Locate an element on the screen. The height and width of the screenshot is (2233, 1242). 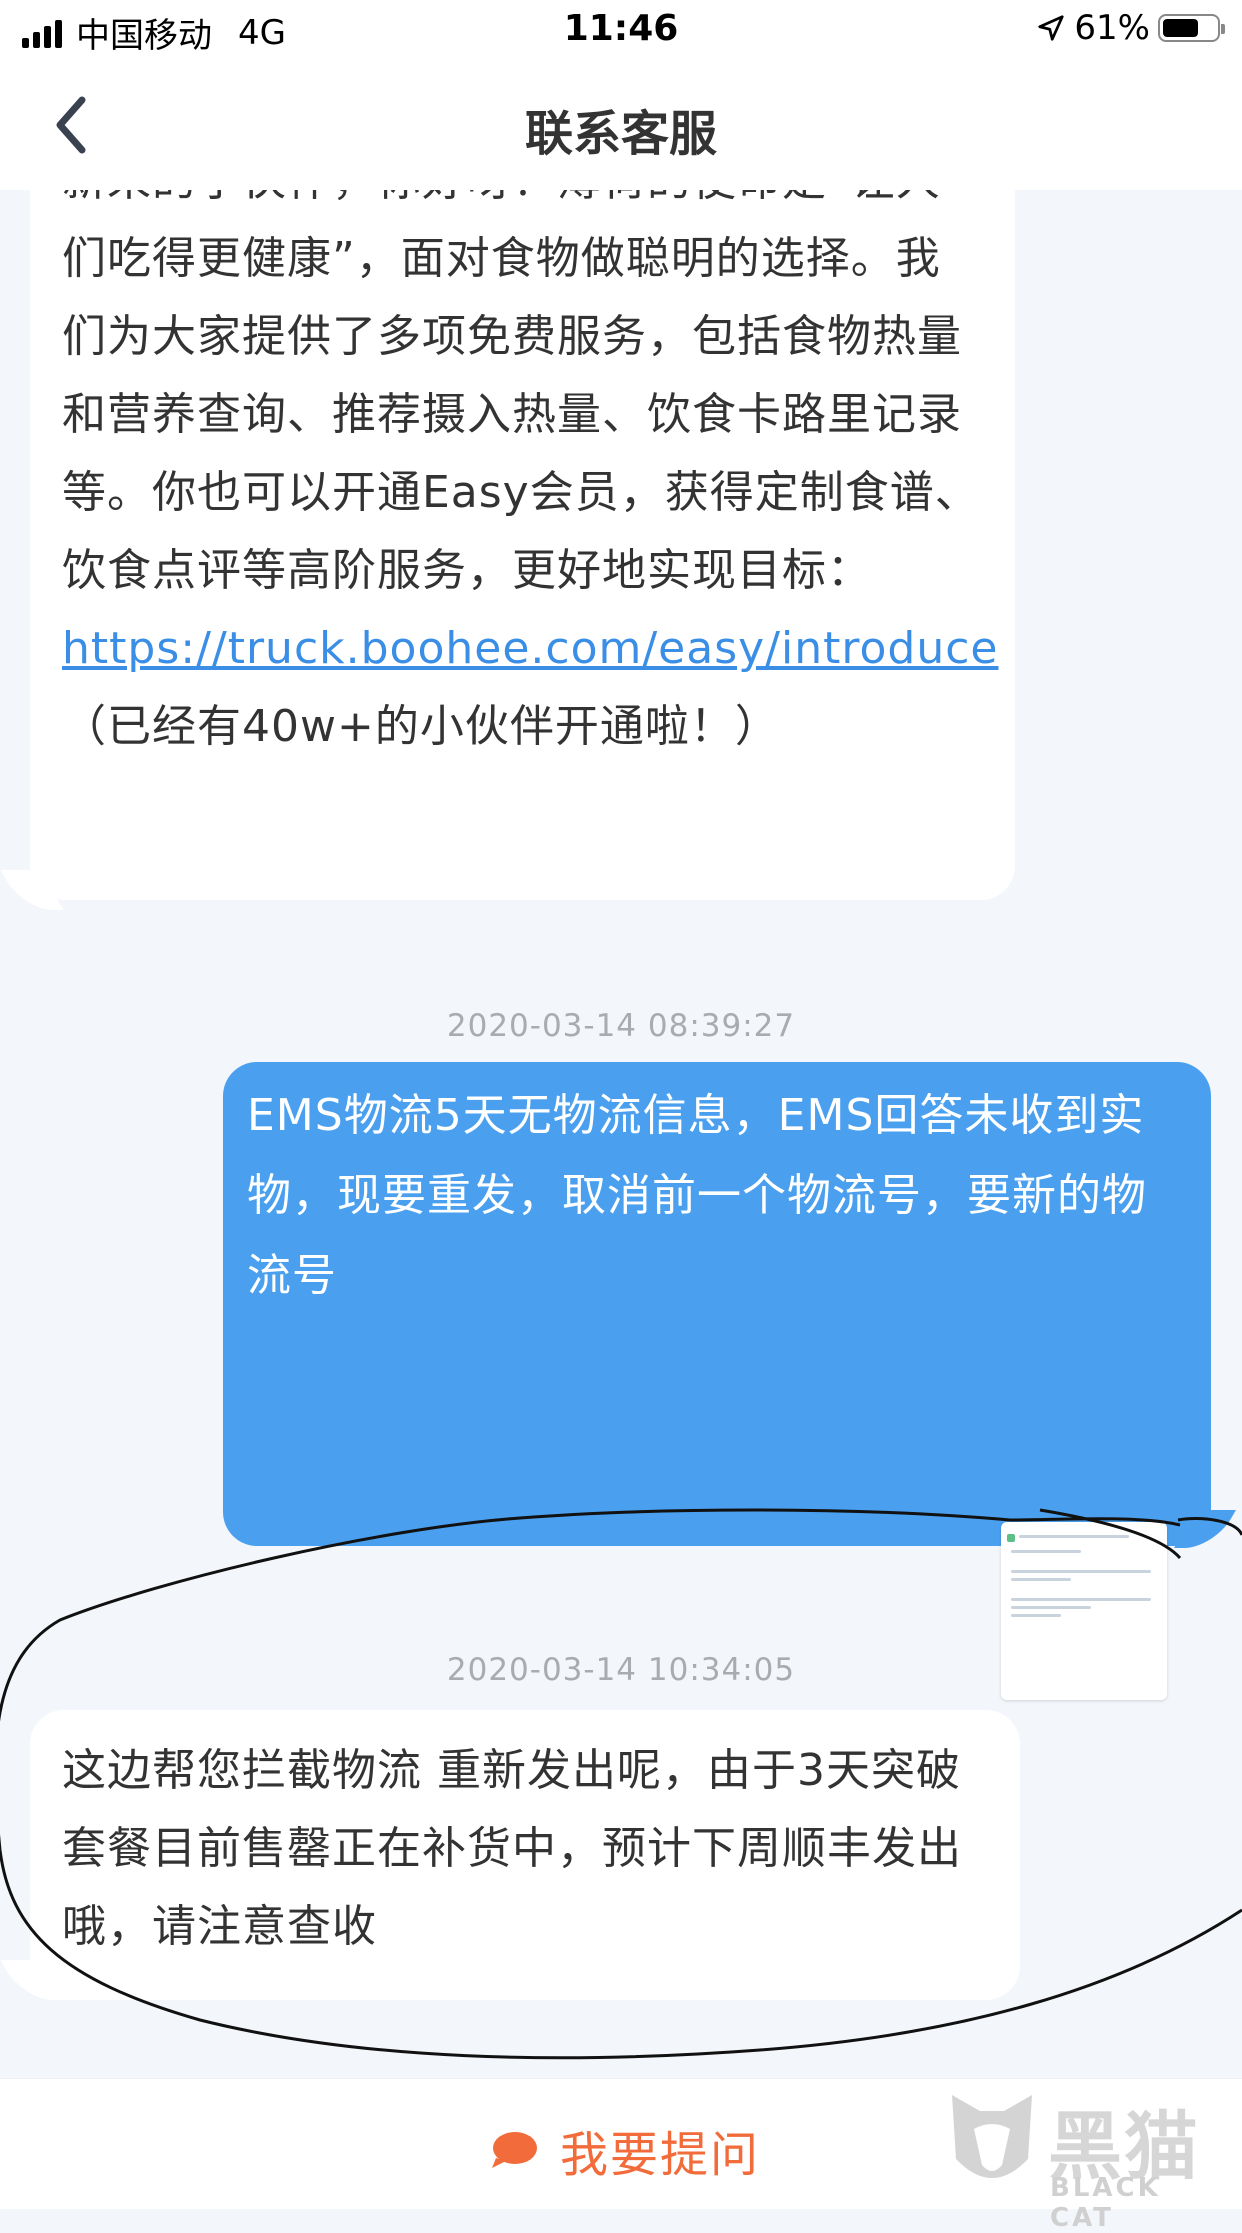
battery-icon is located at coordinates (1191, 28).